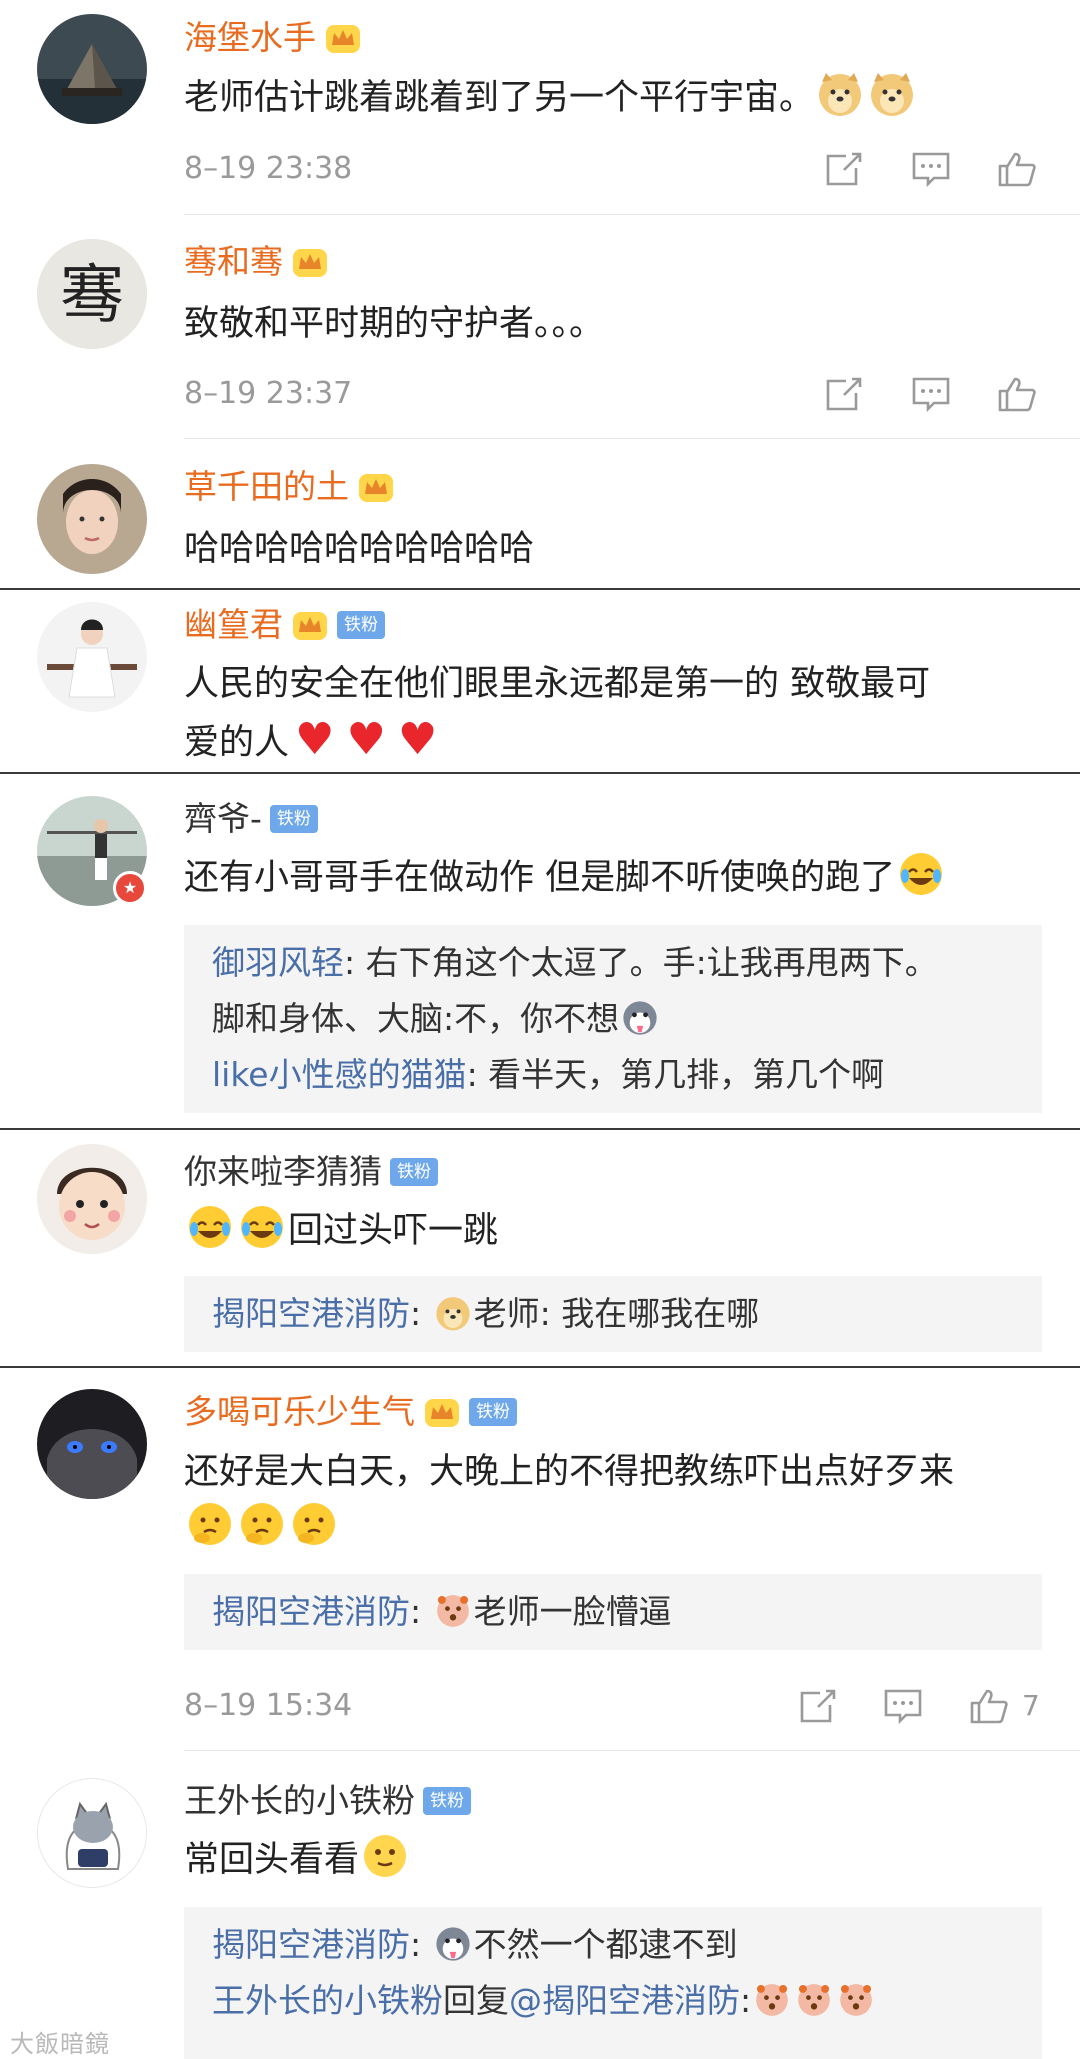 Image resolution: width=1080 pixels, height=2059 pixels. What do you see at coordinates (616, 1313) in the screenshot?
I see `reply-text: 老师: 我在哪我在哪` at bounding box center [616, 1313].